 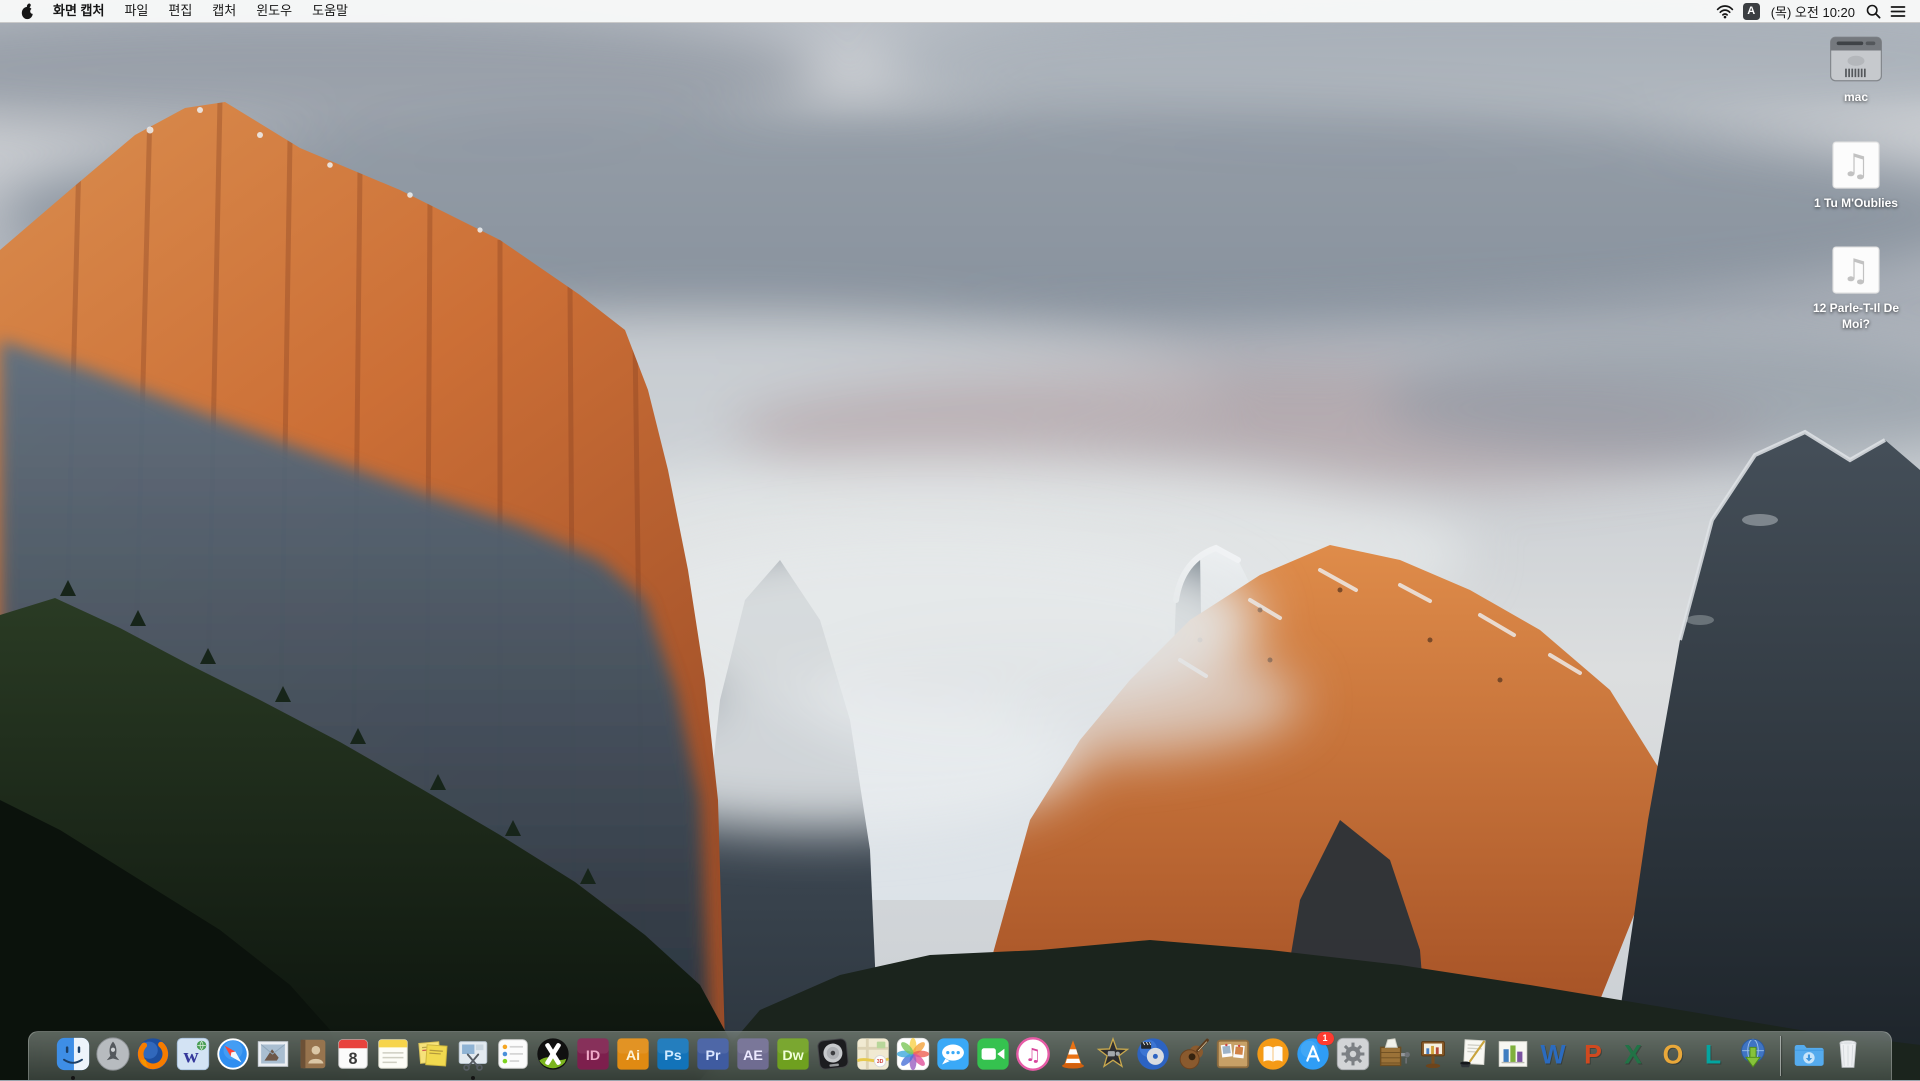 What do you see at coordinates (1193, 1056) in the screenshot?
I see `dock-item-garageband` at bounding box center [1193, 1056].